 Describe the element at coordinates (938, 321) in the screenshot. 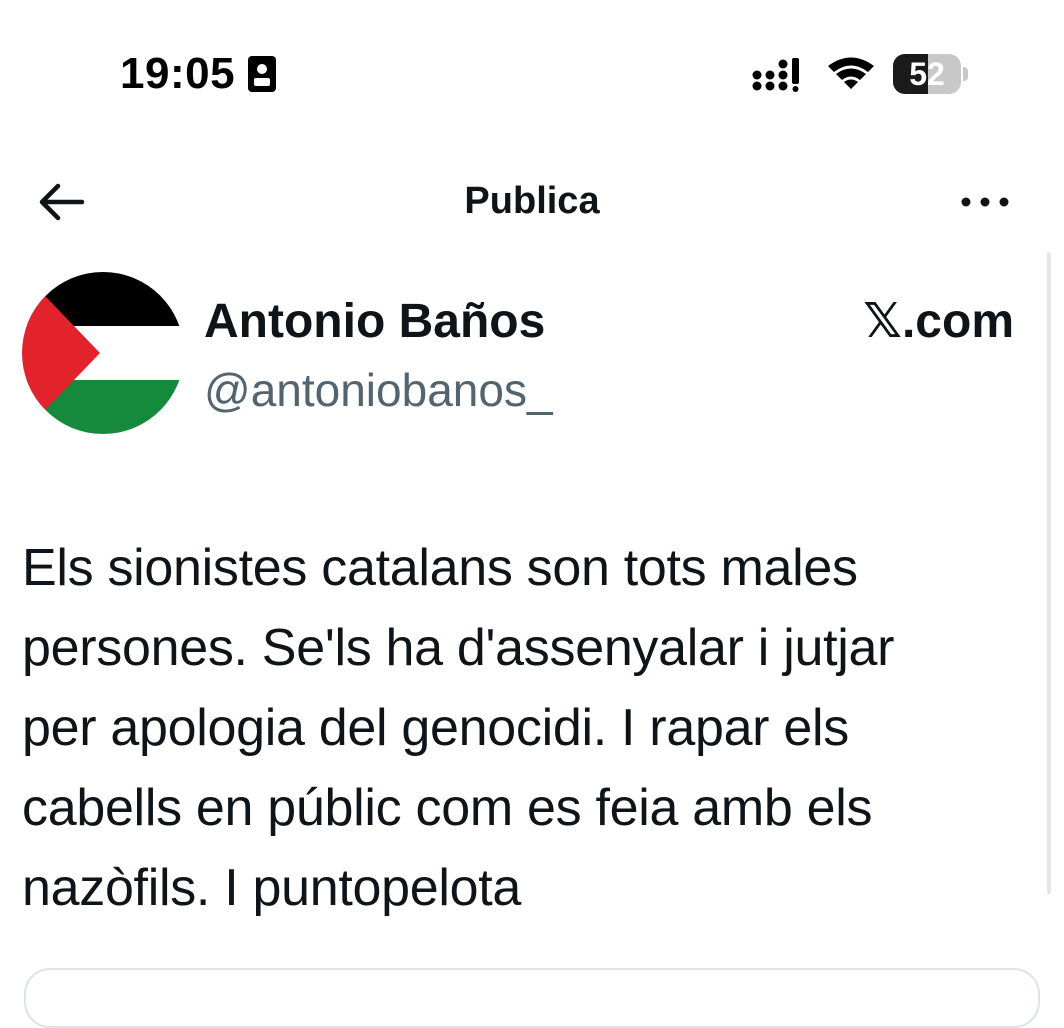

I see `source-label: 𝕏.com` at that location.